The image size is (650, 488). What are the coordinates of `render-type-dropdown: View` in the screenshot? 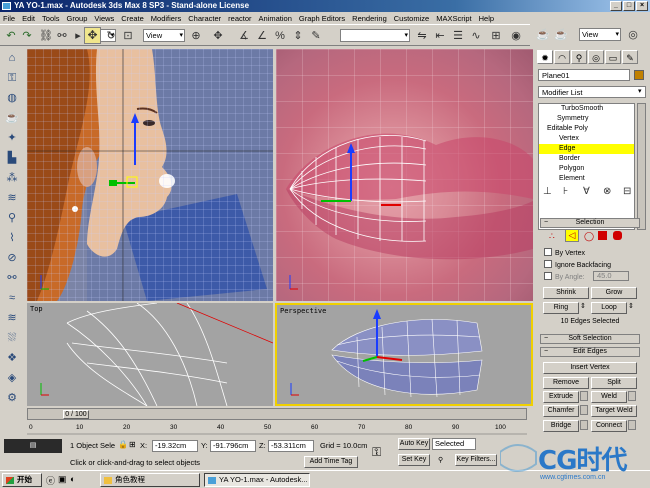 It's located at (600, 34).